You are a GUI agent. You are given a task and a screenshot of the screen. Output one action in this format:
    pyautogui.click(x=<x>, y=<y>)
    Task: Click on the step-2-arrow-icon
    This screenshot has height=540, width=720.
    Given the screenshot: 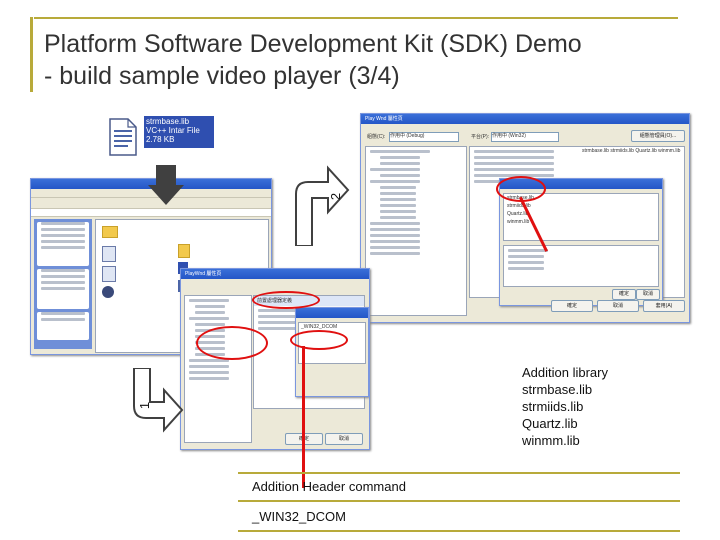 What is the action you would take?
    pyautogui.click(x=322, y=203)
    